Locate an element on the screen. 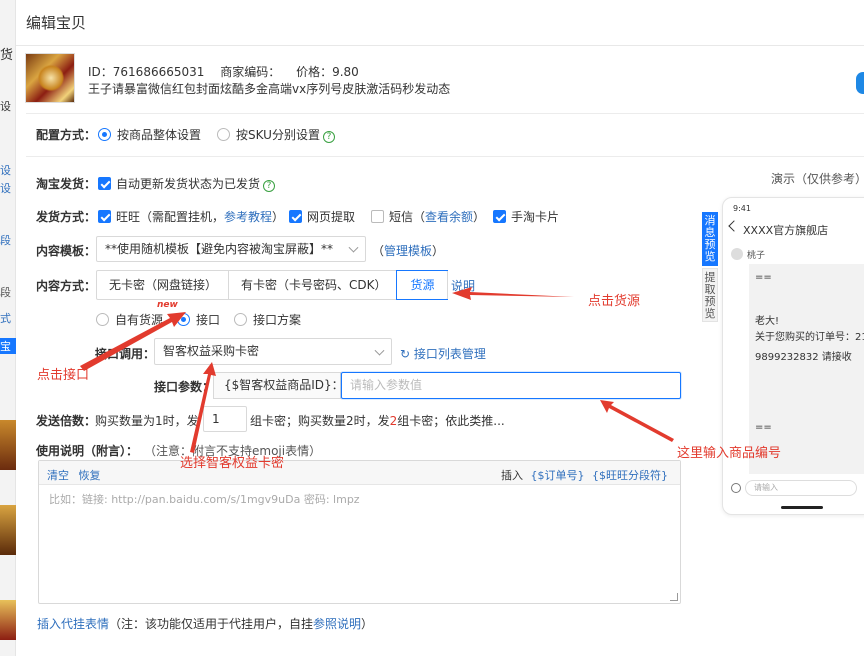 The width and height of the screenshot is (864, 656). usage-label: 使用说明（附言）： is located at coordinates (87, 451).